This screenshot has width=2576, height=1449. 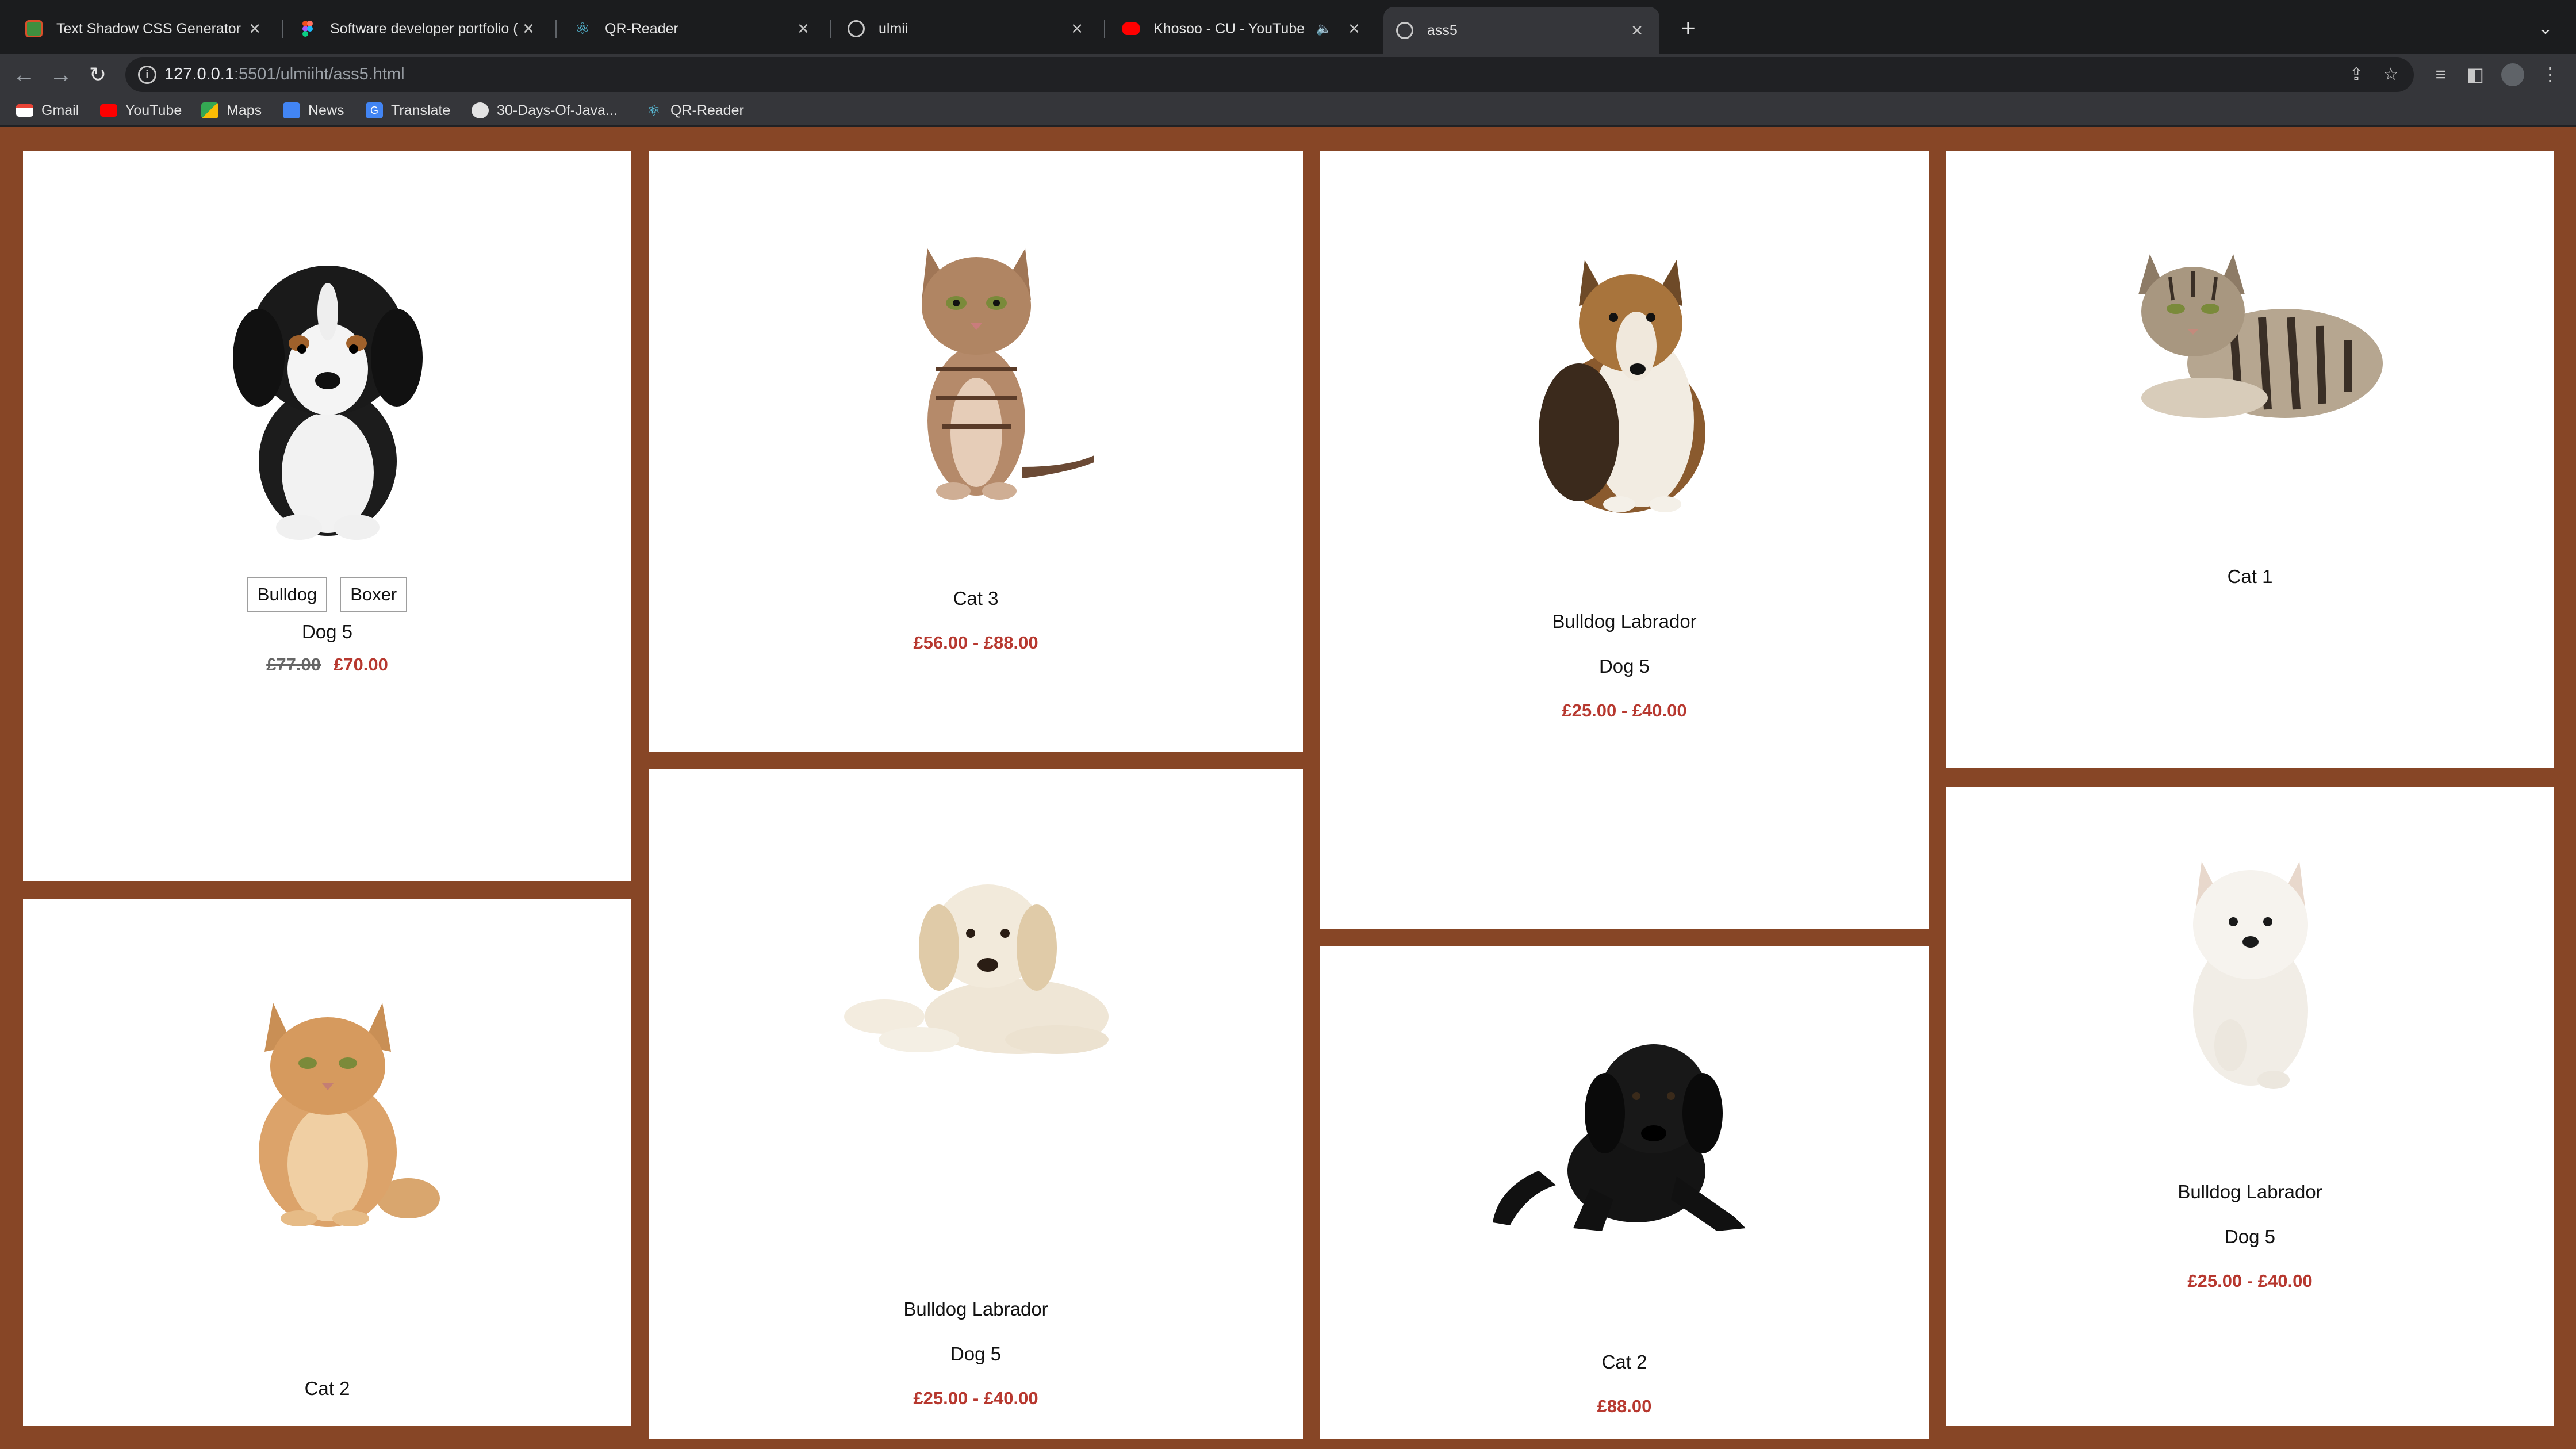 I want to click on tab-search-chevron-icon: ⌄, so click(x=2545, y=29).